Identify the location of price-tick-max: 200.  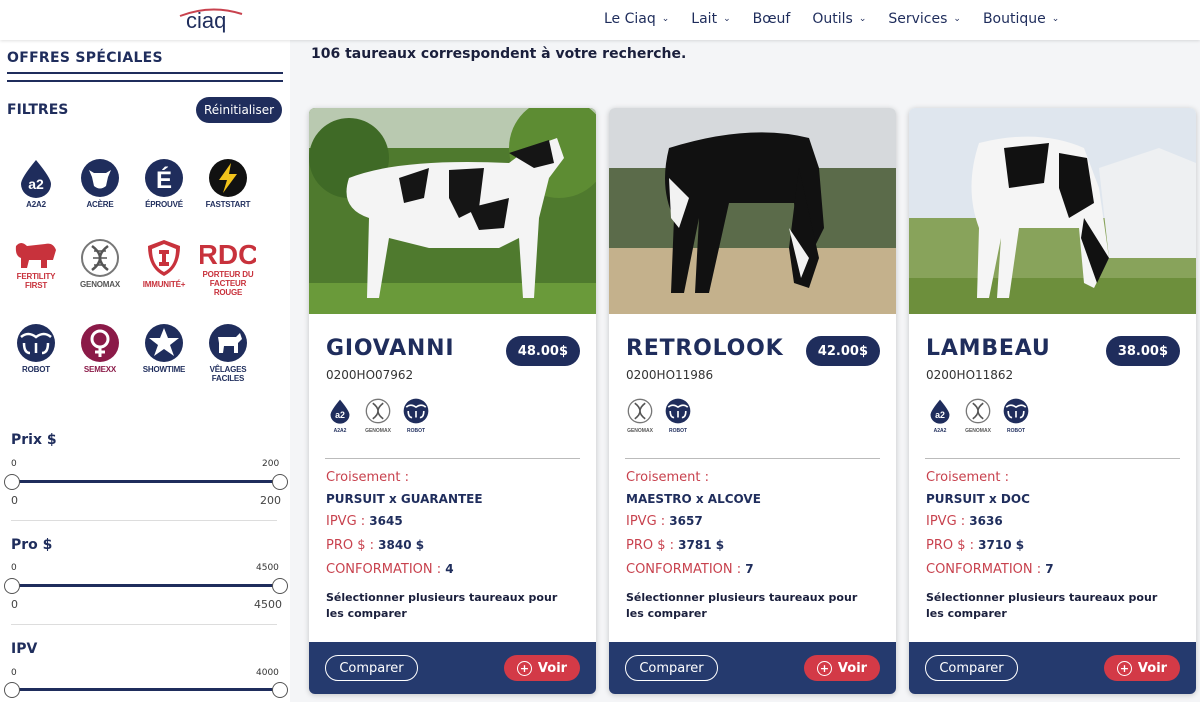
(271, 464).